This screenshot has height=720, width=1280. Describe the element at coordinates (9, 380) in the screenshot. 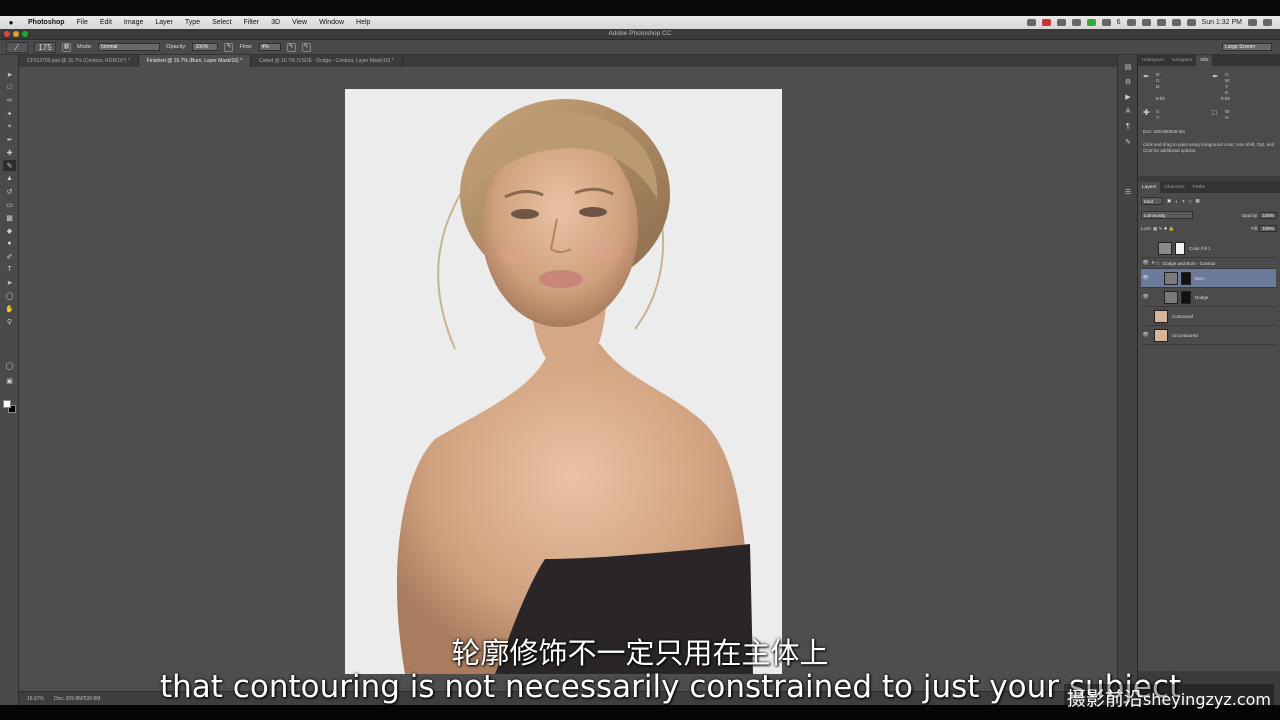

I see `screen-mode-icon: ▣` at that location.